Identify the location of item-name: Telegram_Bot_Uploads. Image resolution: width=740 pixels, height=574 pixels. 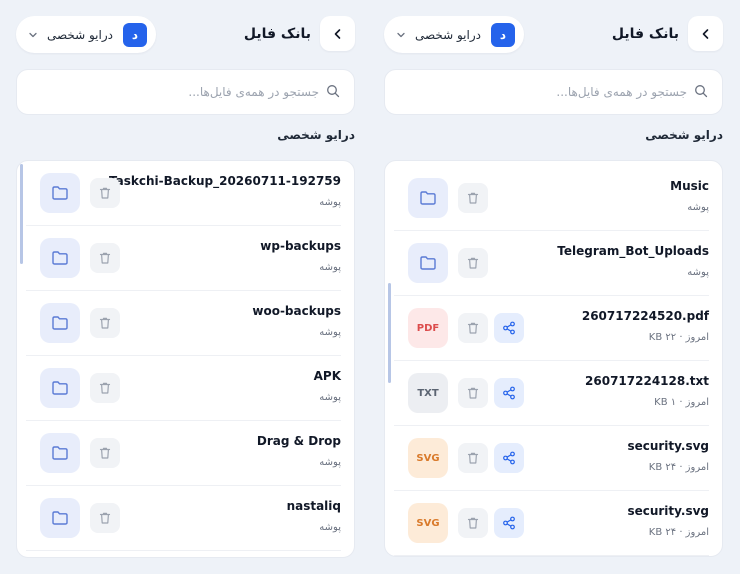
(633, 251).